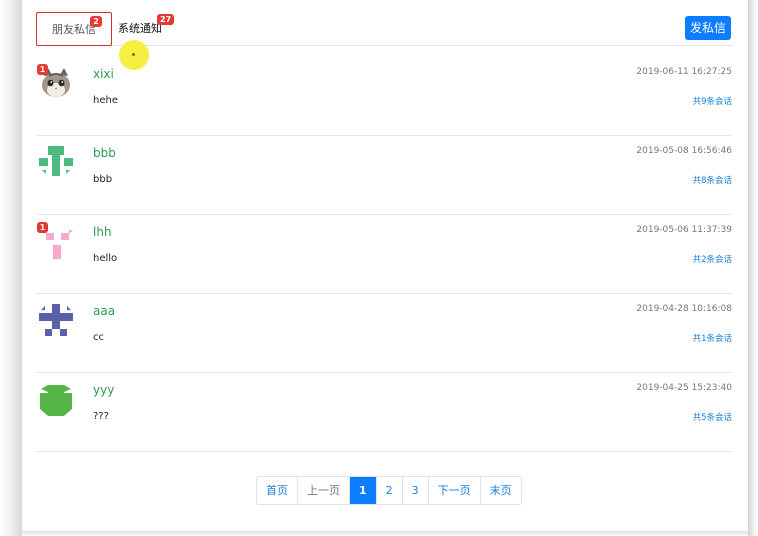 The height and width of the screenshot is (536, 758). What do you see at coordinates (708, 28) in the screenshot?
I see `send-letter-button: 发私信` at bounding box center [708, 28].